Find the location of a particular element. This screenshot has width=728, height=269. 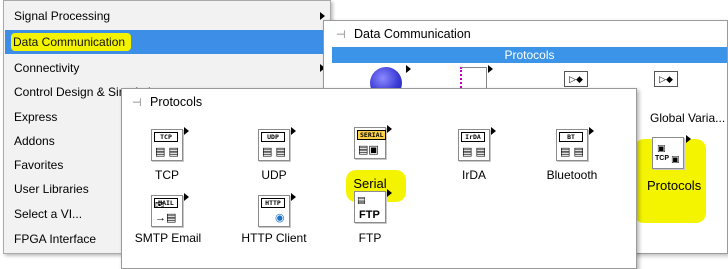

menu-item-label: Data Communication is located at coordinates (71, 42).